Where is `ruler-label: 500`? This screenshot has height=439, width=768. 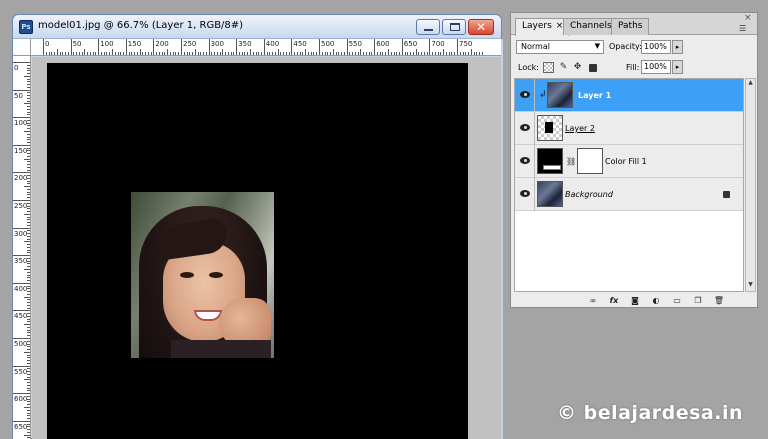
ruler-label: 500 is located at coordinates (21, 344).